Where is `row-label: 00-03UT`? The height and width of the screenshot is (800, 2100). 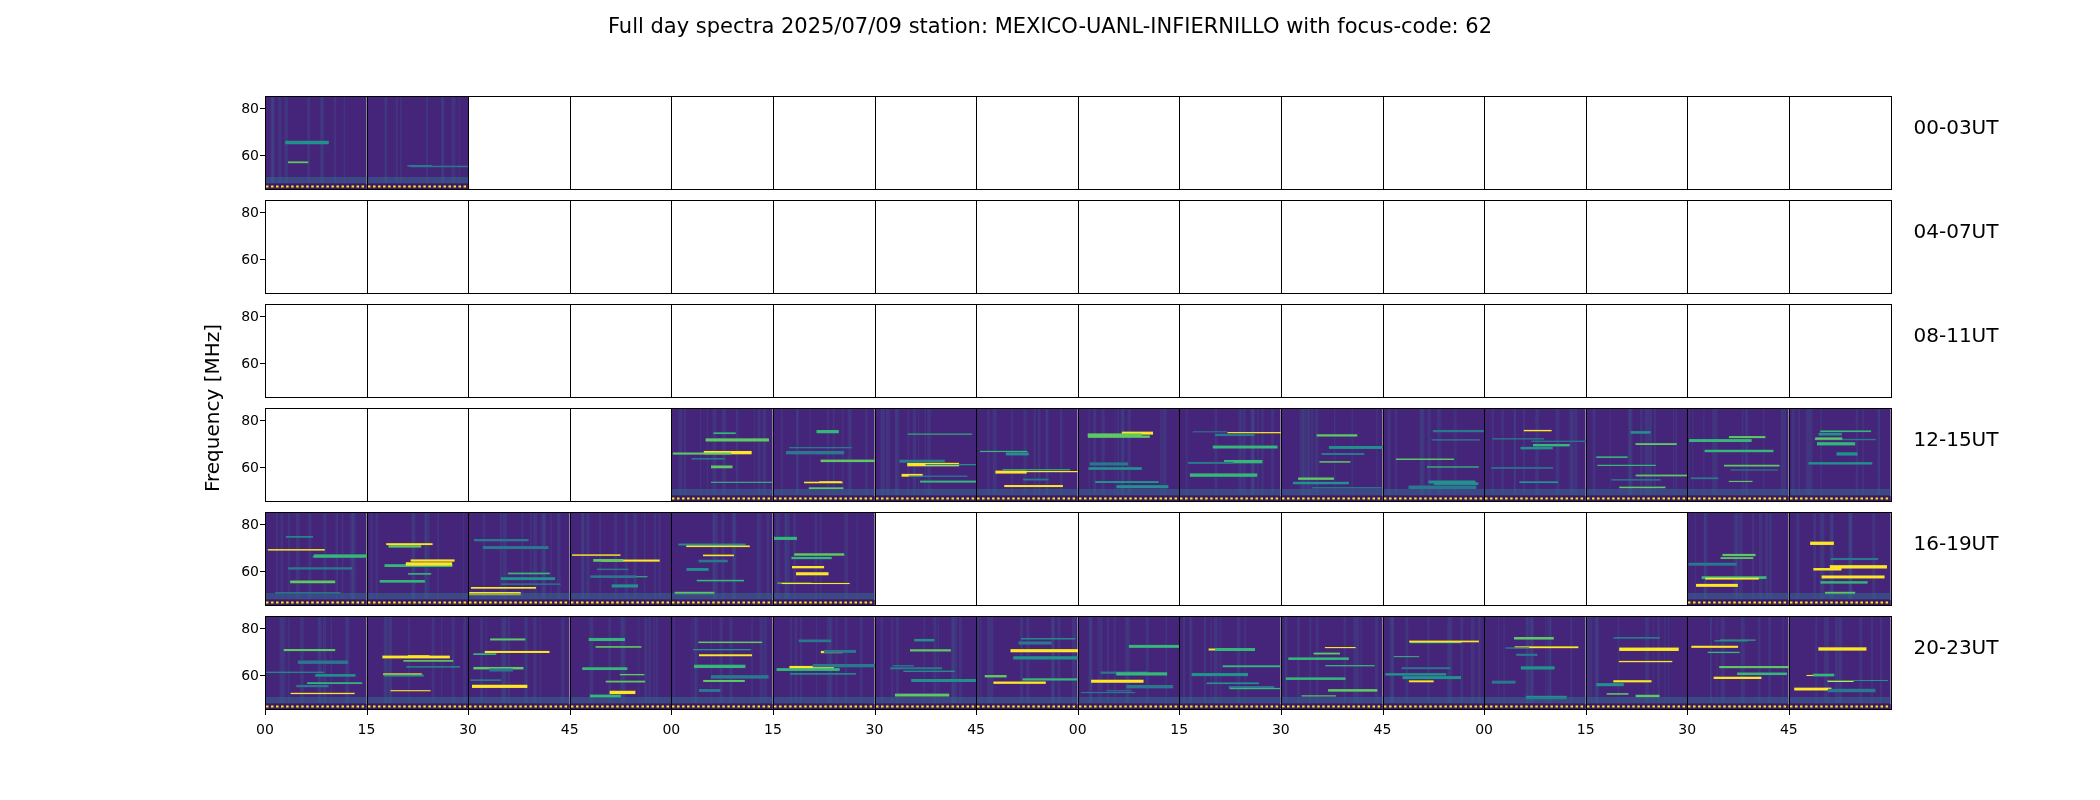
row-label: 00-03UT is located at coordinates (1955, 126).